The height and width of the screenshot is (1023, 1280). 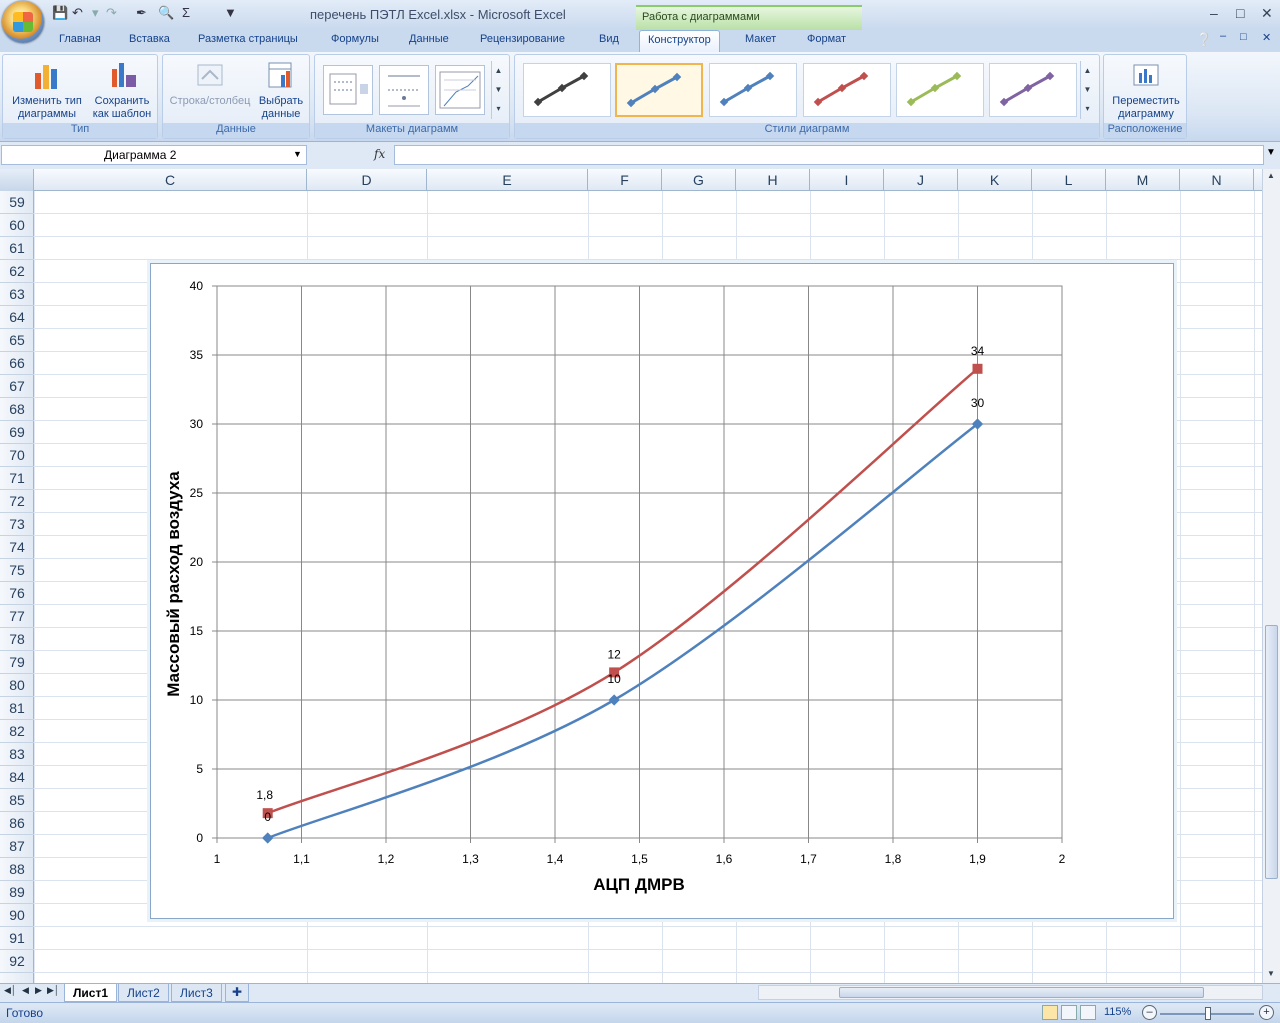 I want to click on row-header-70: 70, so click(x=17, y=455).